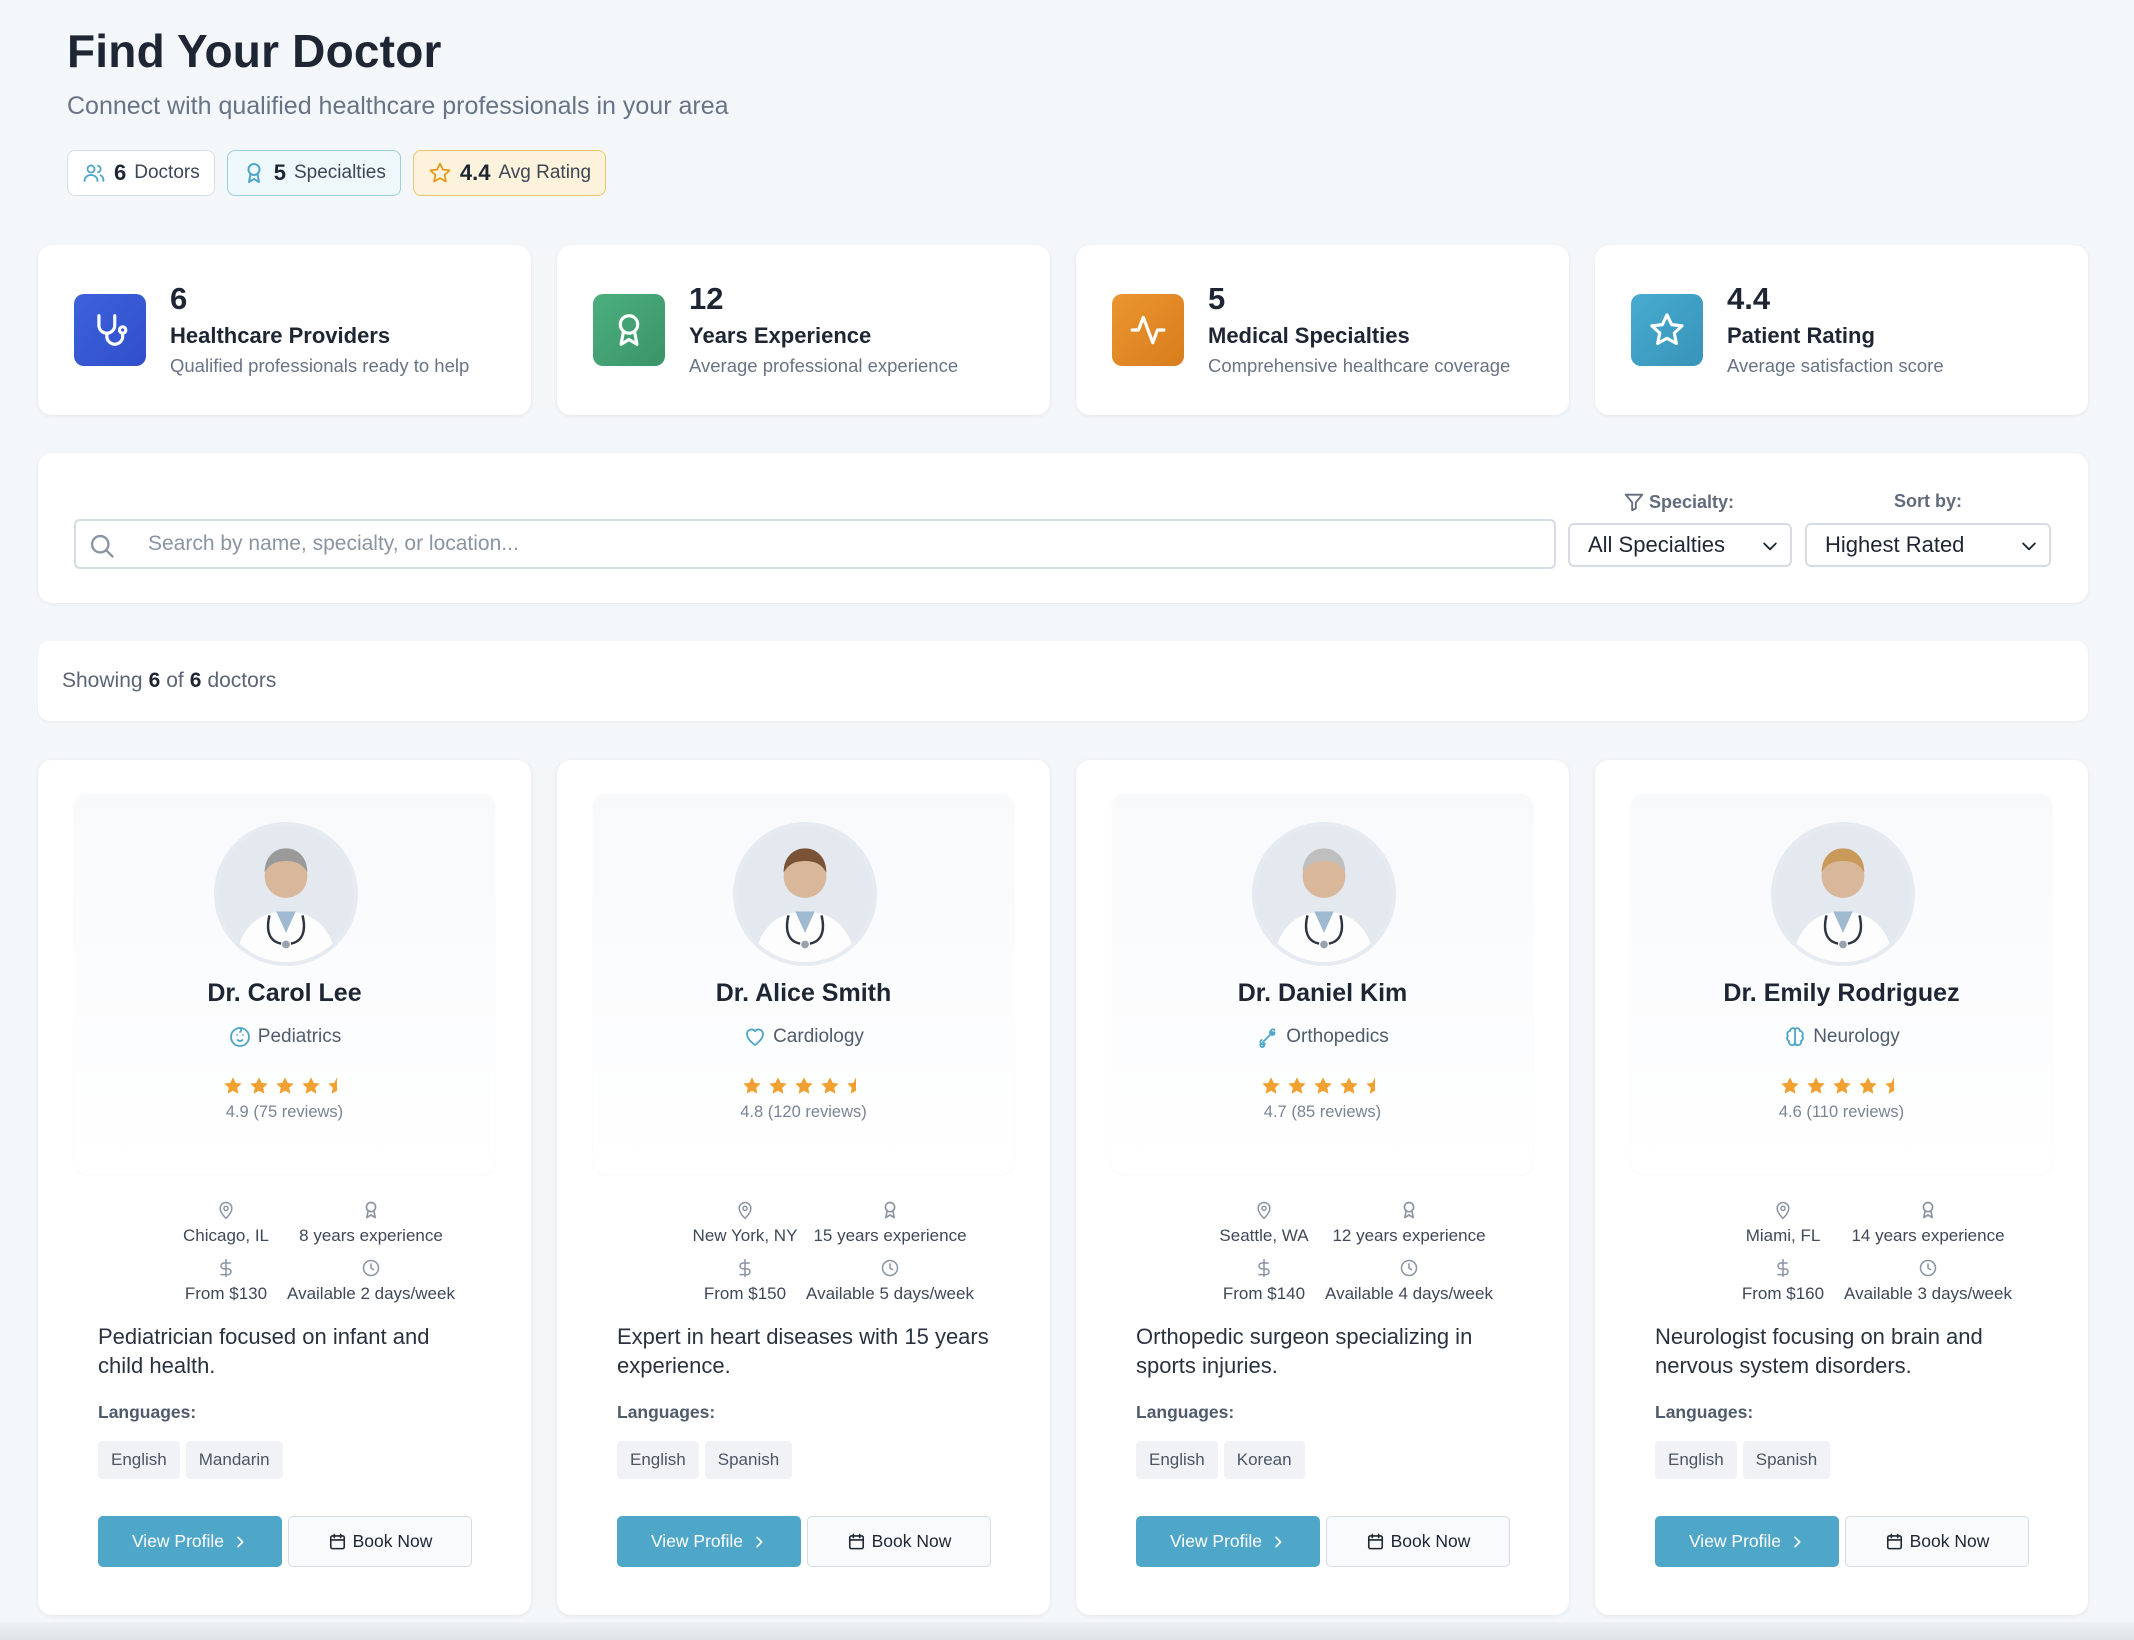  Describe the element at coordinates (780, 335) in the screenshot. I see `stat-label: Years Experience` at that location.